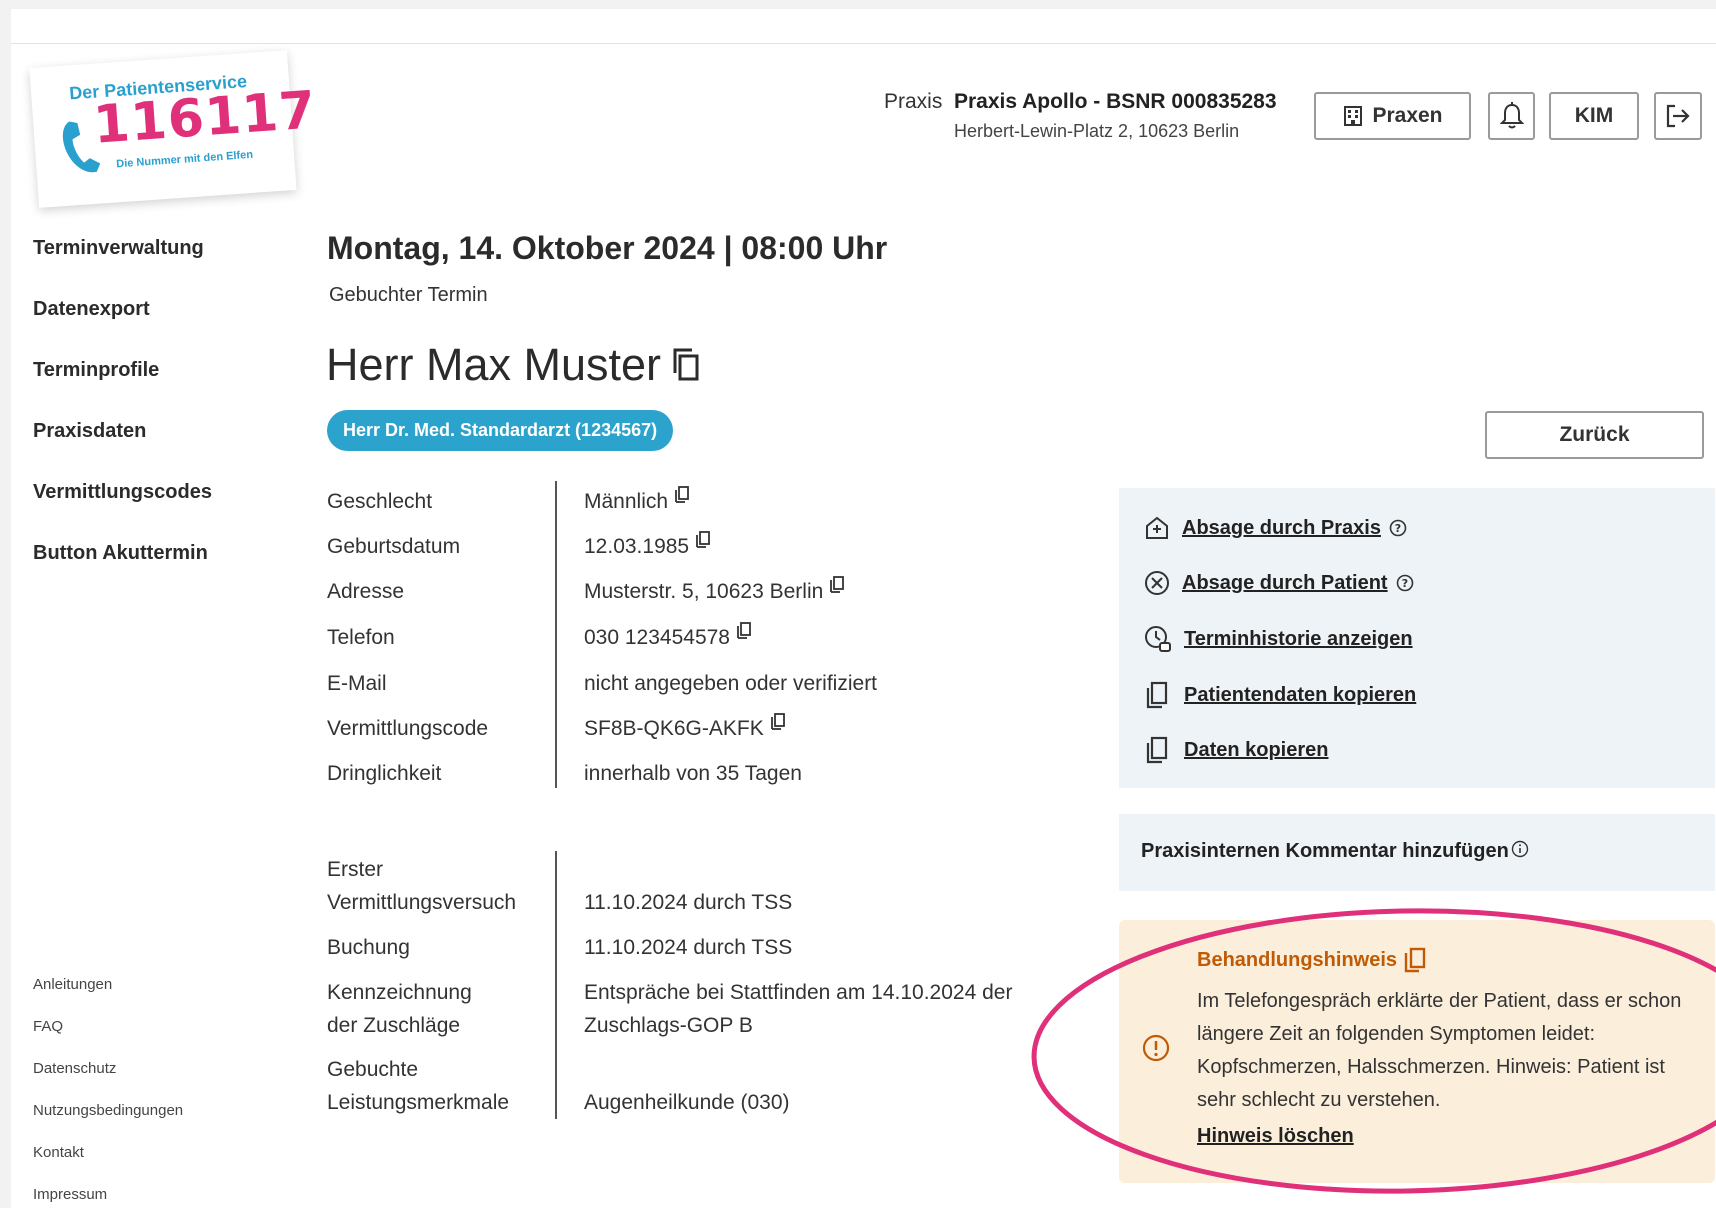  I want to click on warning-icon, so click(1156, 1048).